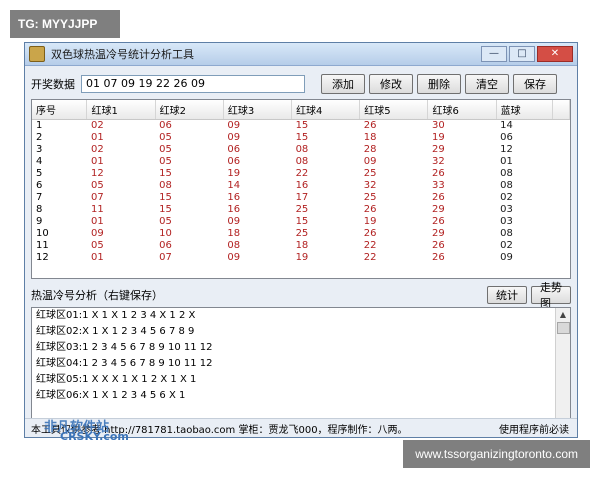 The height and width of the screenshot is (480, 600). Describe the element at coordinates (439, 84) in the screenshot. I see `delete-button: 删除` at that location.